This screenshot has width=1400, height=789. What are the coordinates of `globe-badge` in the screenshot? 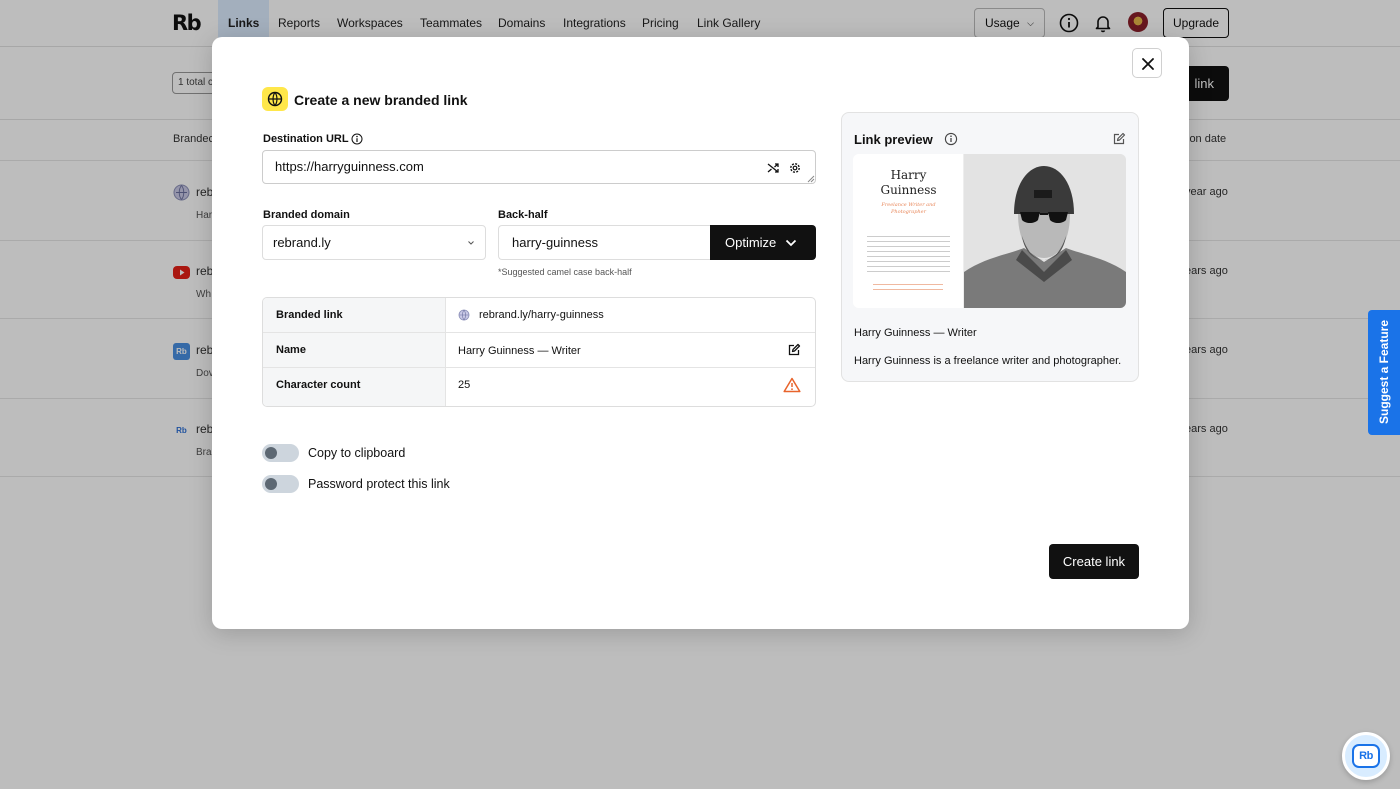 It's located at (275, 99).